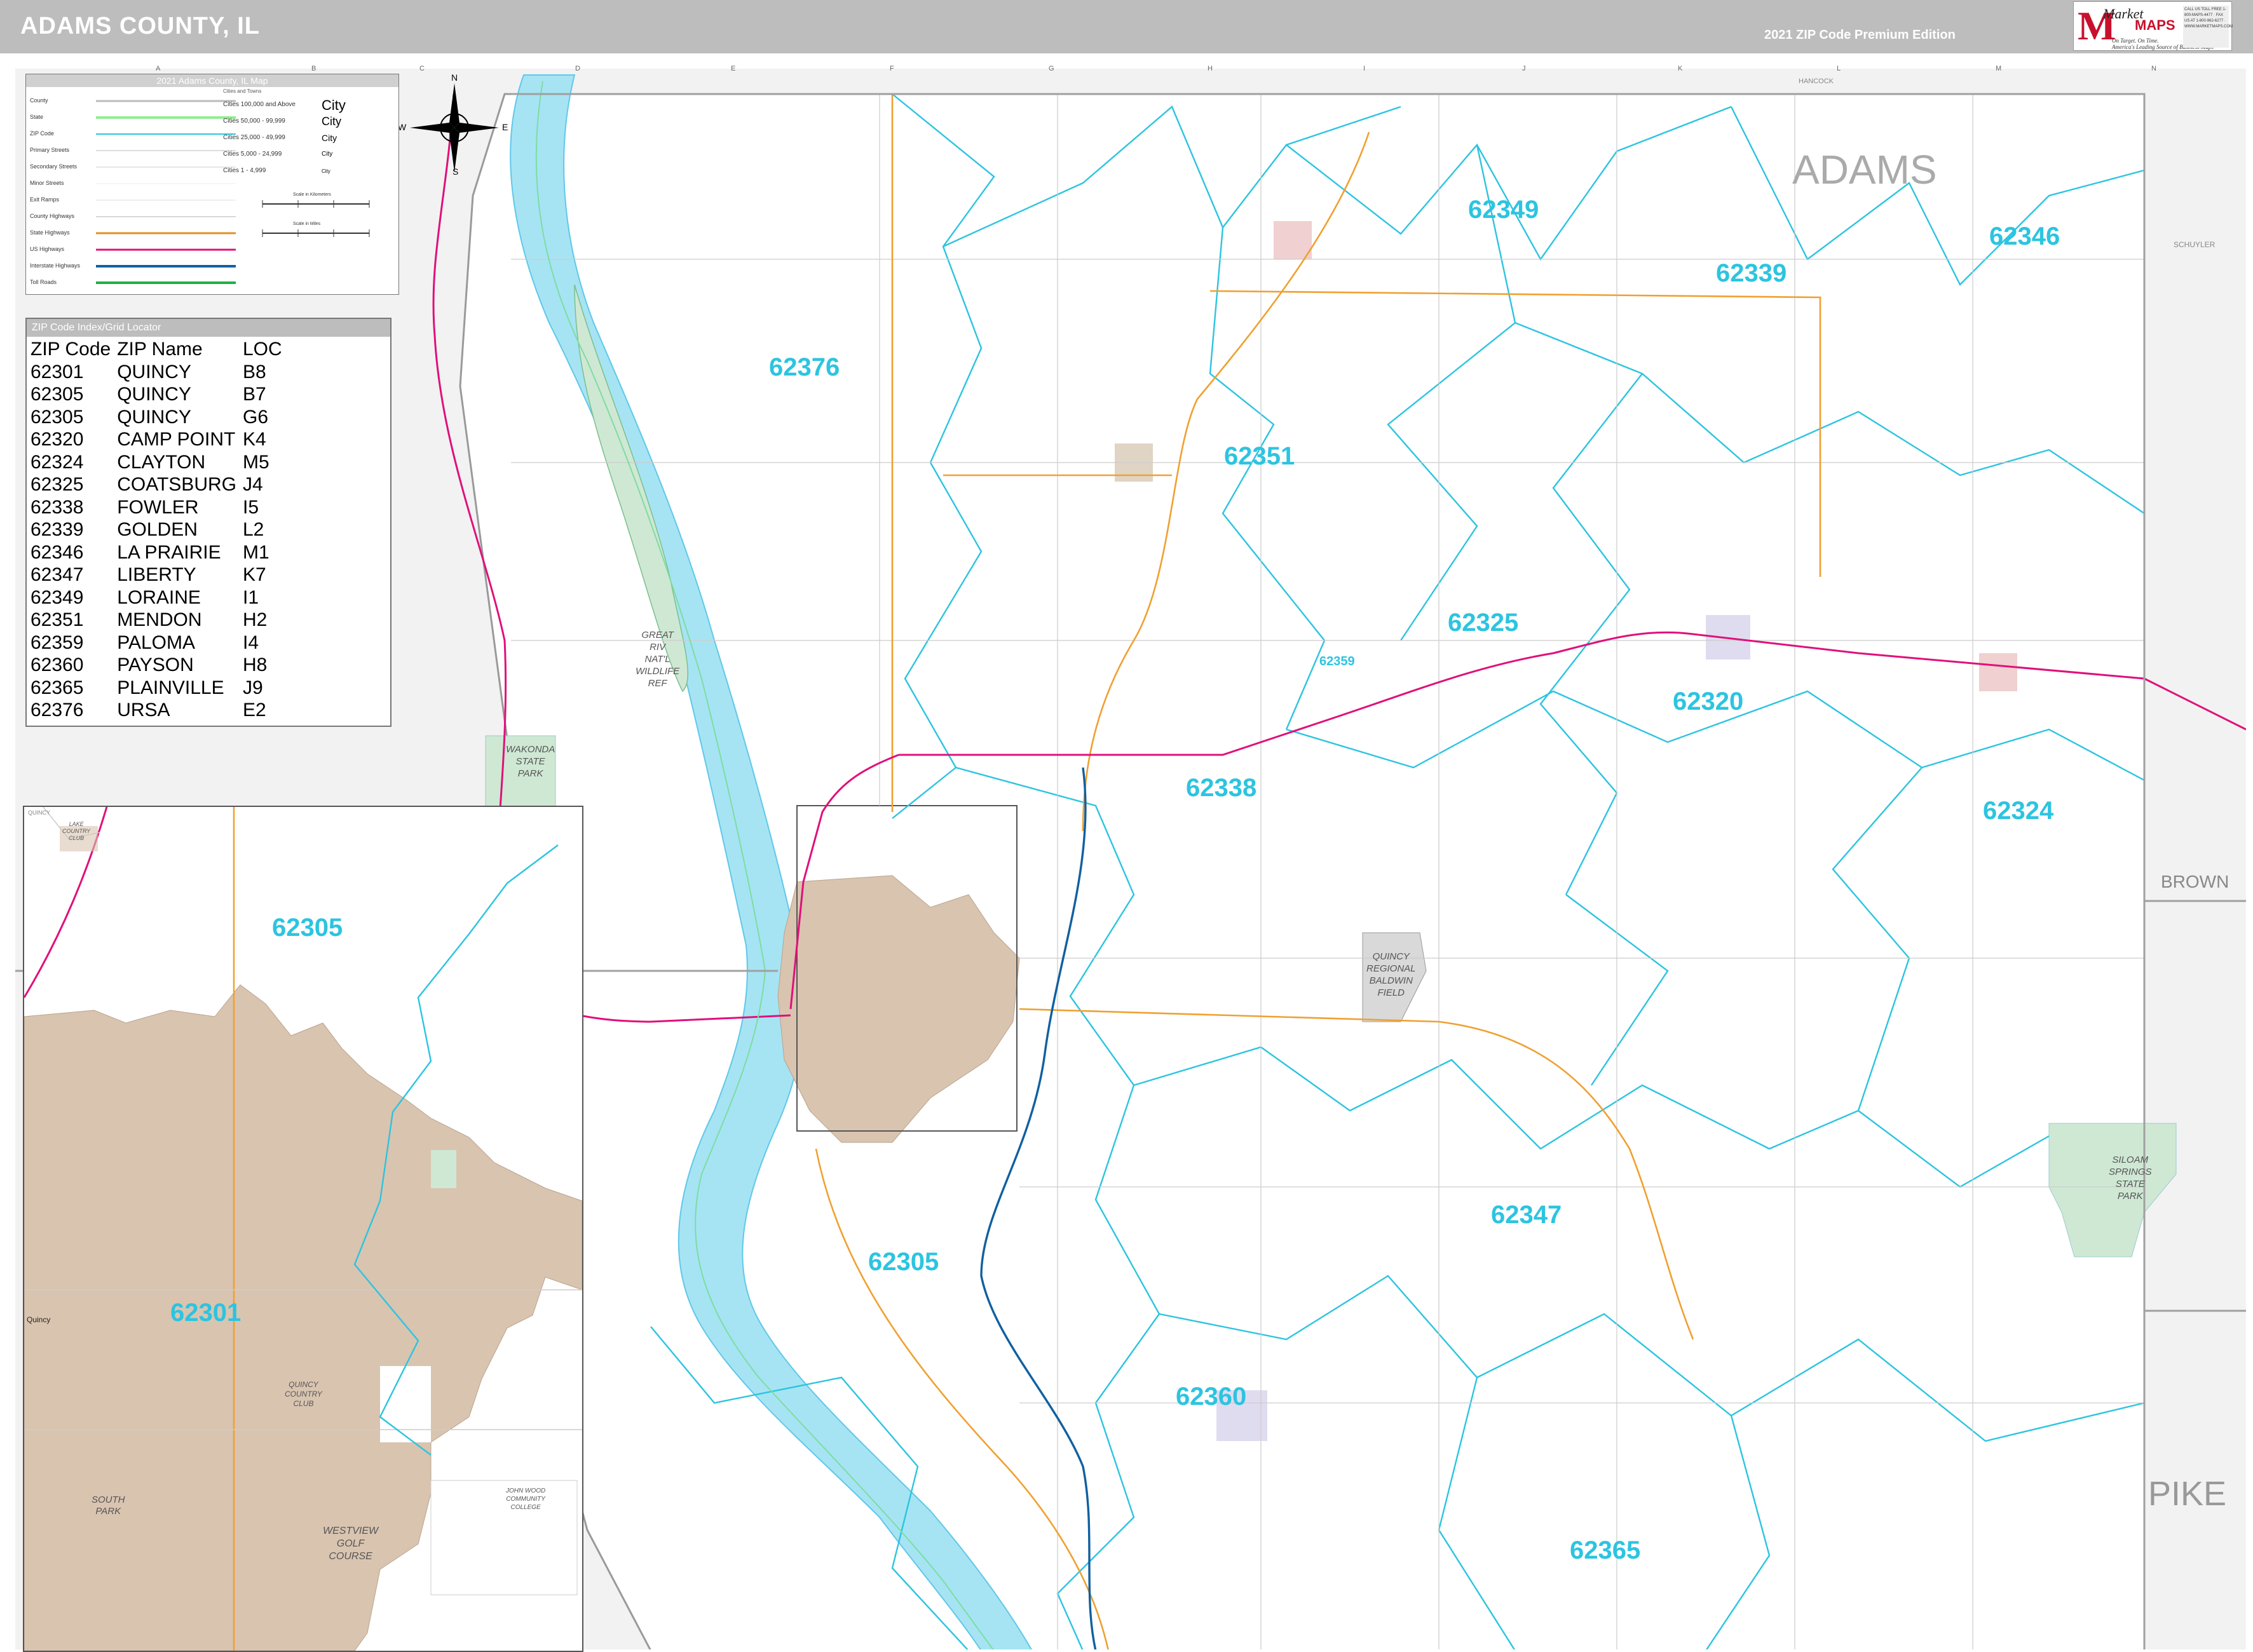 This screenshot has width=2253, height=1652. I want to click on zip-index-row: 62346 LA PRAIRIE M1, so click(158, 552).